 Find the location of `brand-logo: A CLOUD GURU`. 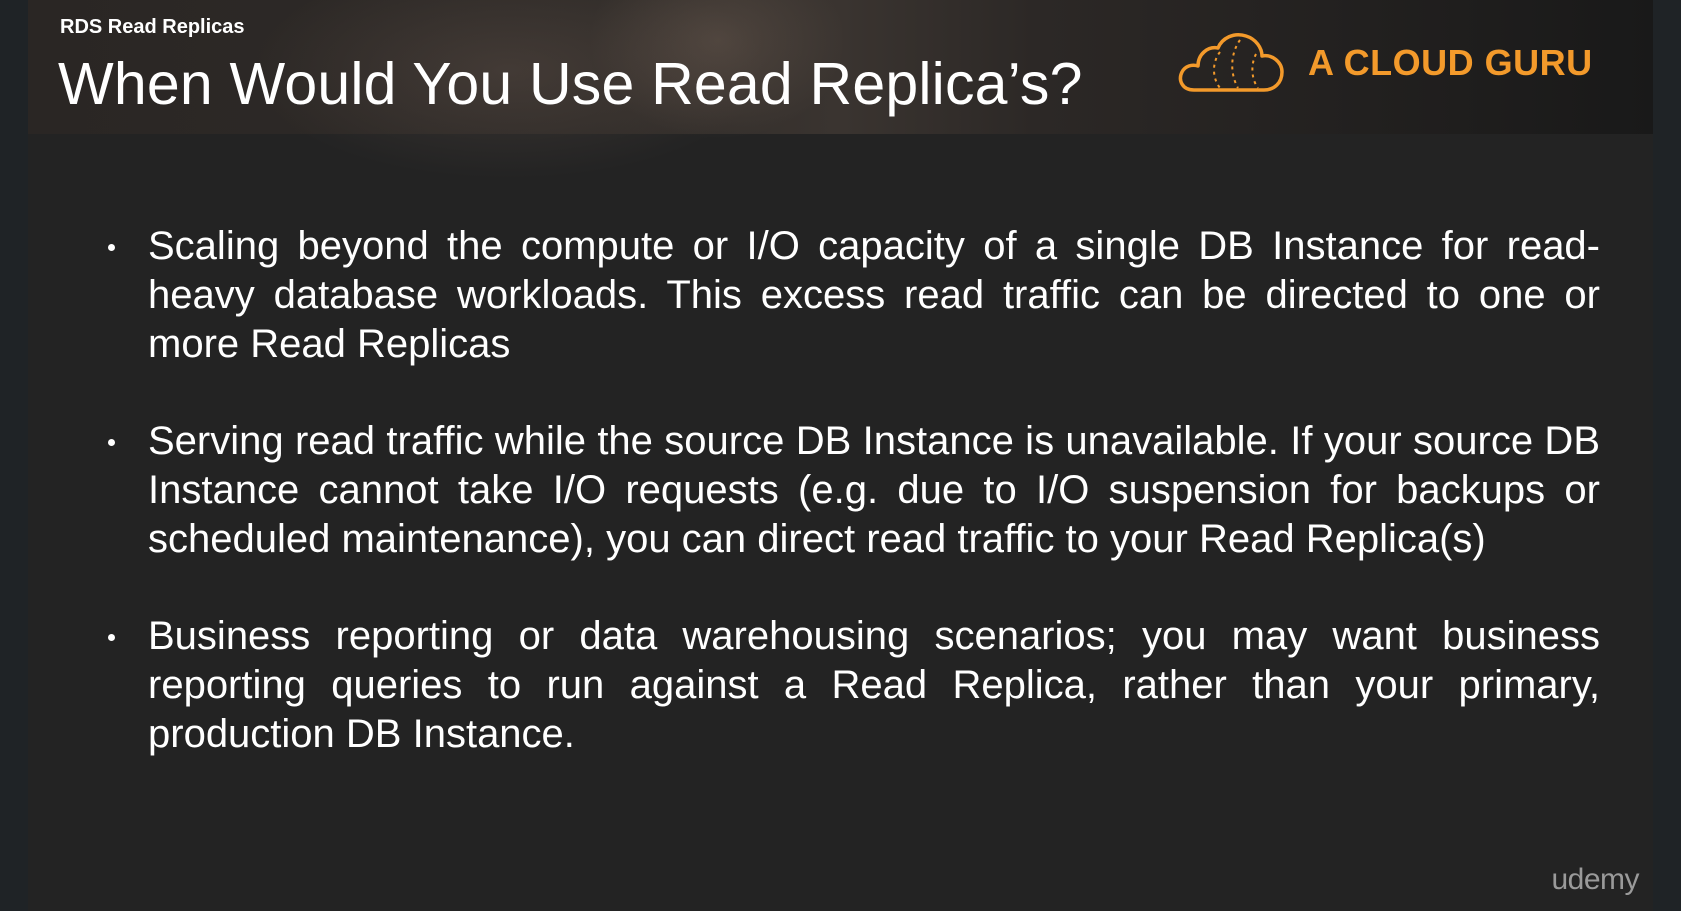

brand-logo: A CLOUD GURU is located at coordinates (1396, 66).